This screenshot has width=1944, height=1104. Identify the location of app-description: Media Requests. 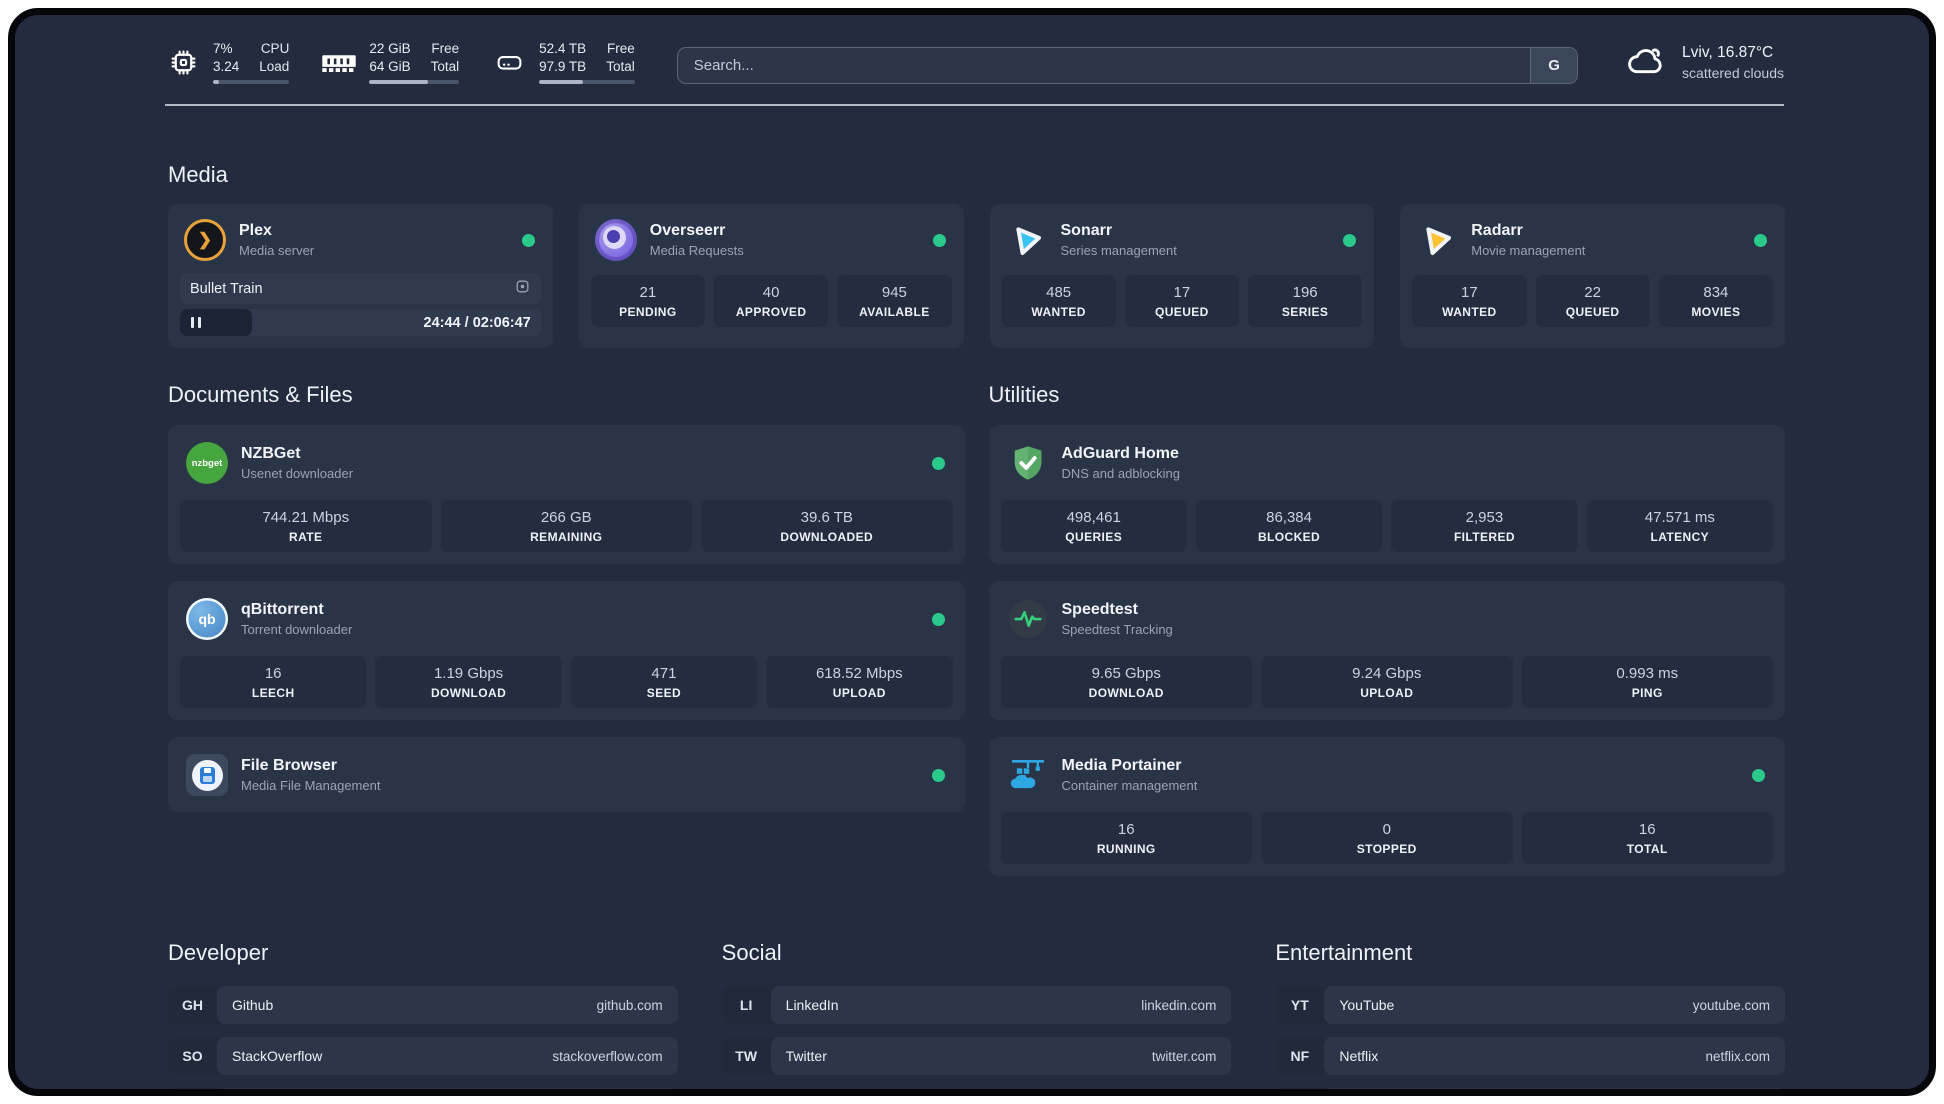
(696, 250).